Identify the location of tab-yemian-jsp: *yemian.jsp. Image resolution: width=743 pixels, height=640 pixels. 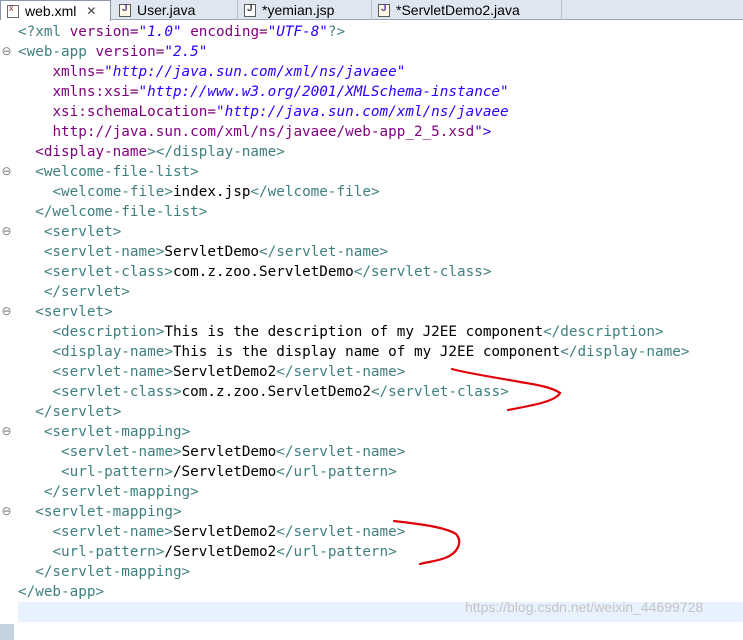
(305, 10).